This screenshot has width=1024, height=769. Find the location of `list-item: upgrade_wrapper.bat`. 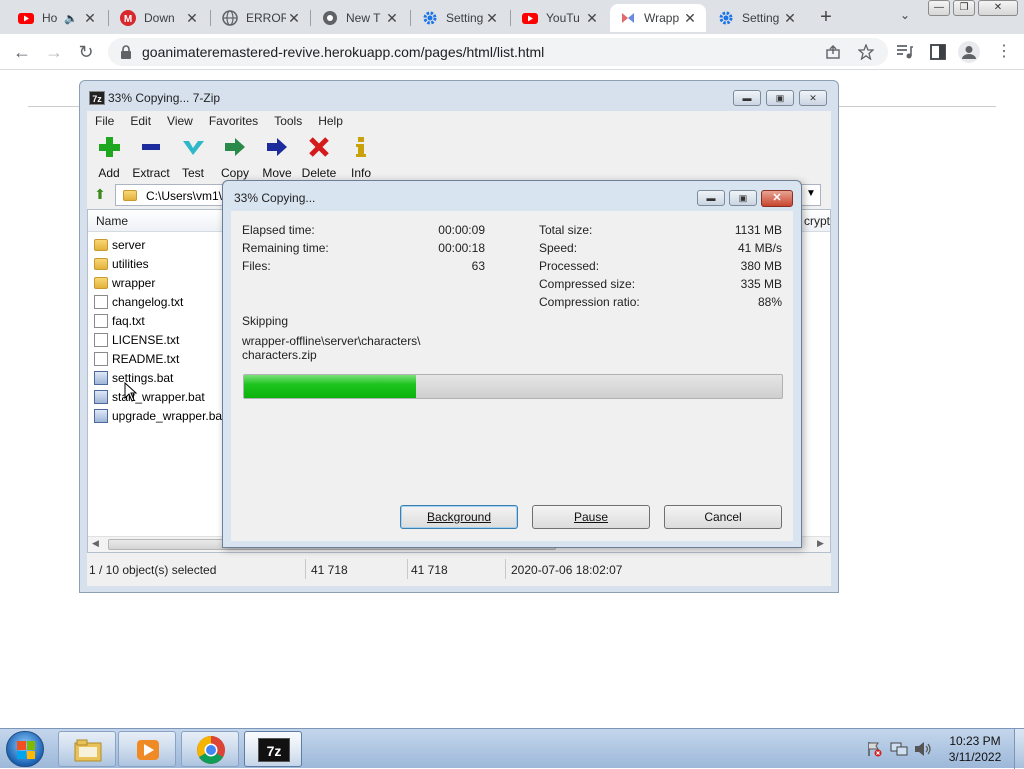

list-item: upgrade_wrapper.bat is located at coordinates (159, 415).